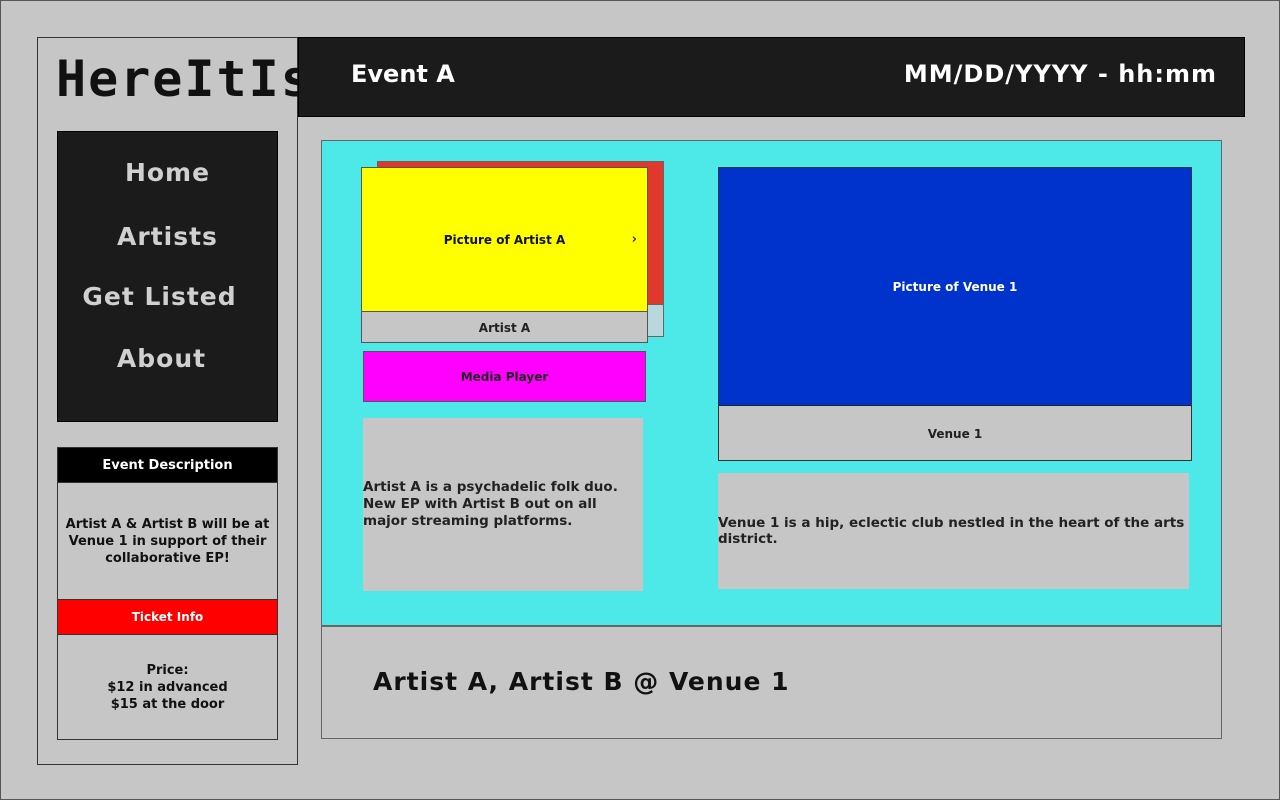  What do you see at coordinates (955, 287) in the screenshot?
I see `venue-picture: Picture of Venue 1` at bounding box center [955, 287].